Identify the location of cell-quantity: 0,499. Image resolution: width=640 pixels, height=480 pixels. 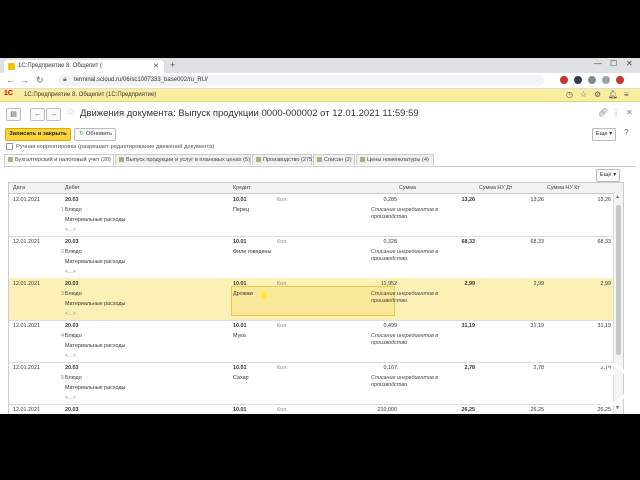
(390, 326).